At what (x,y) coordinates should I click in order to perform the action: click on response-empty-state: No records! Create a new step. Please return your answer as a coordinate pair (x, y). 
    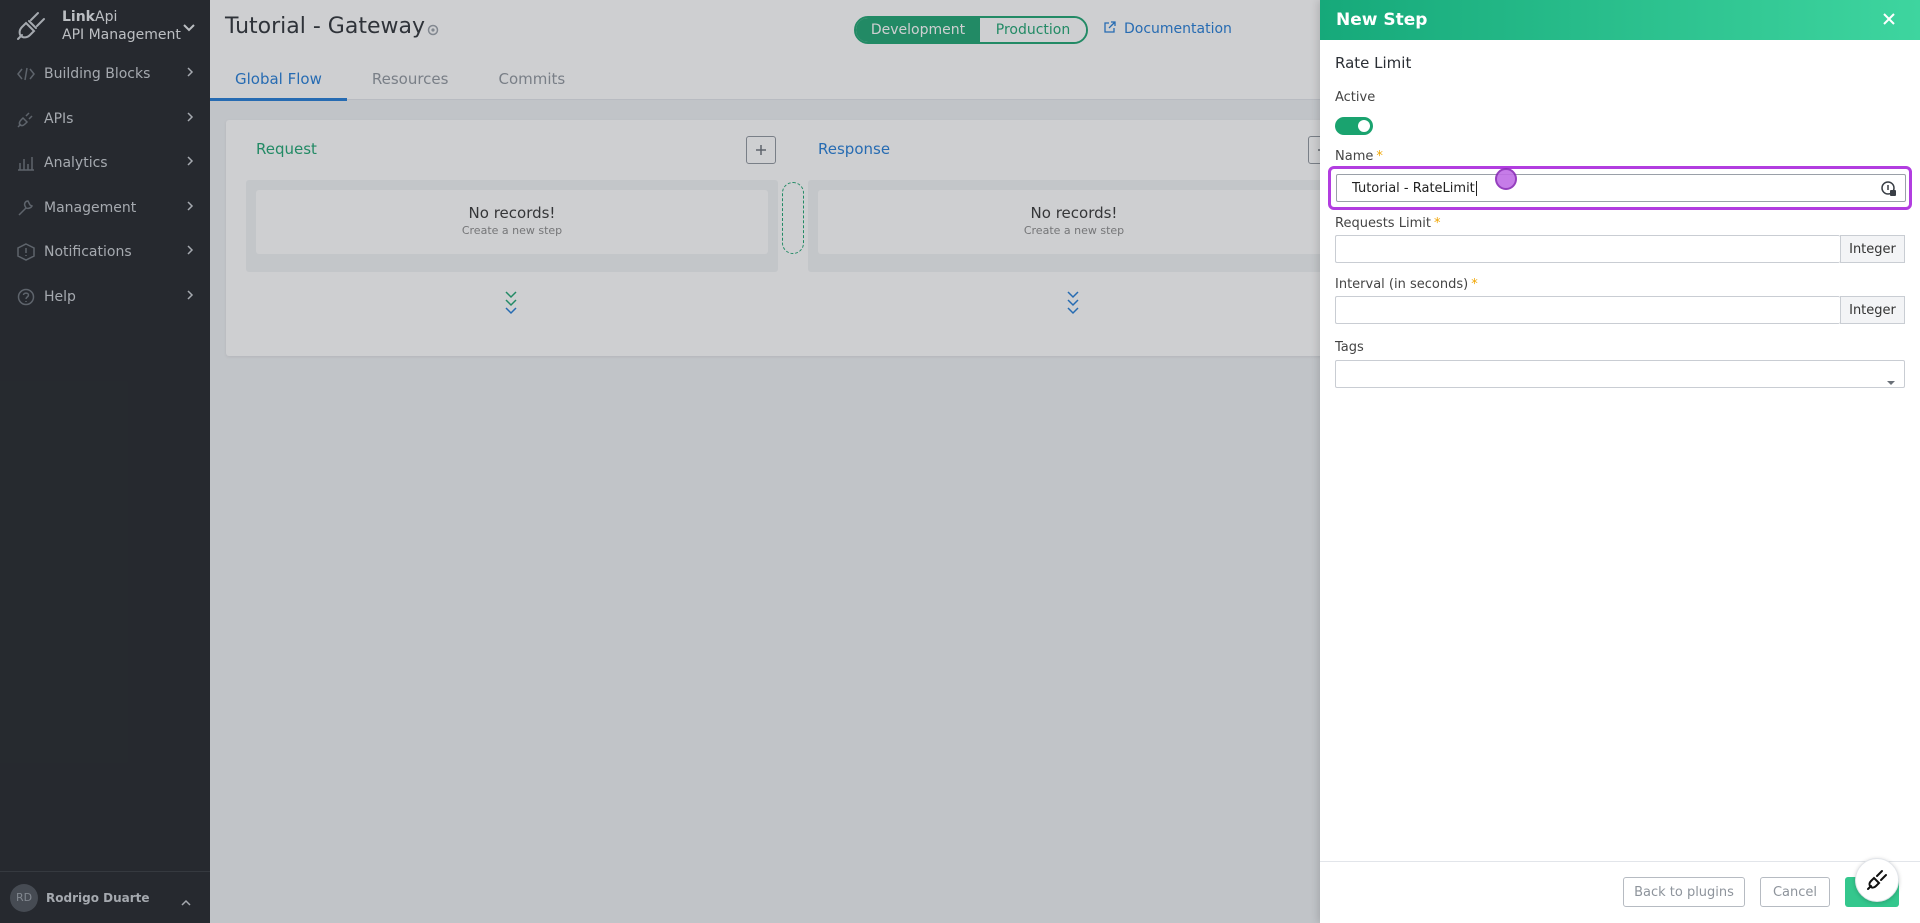
    Looking at the image, I should click on (1074, 222).